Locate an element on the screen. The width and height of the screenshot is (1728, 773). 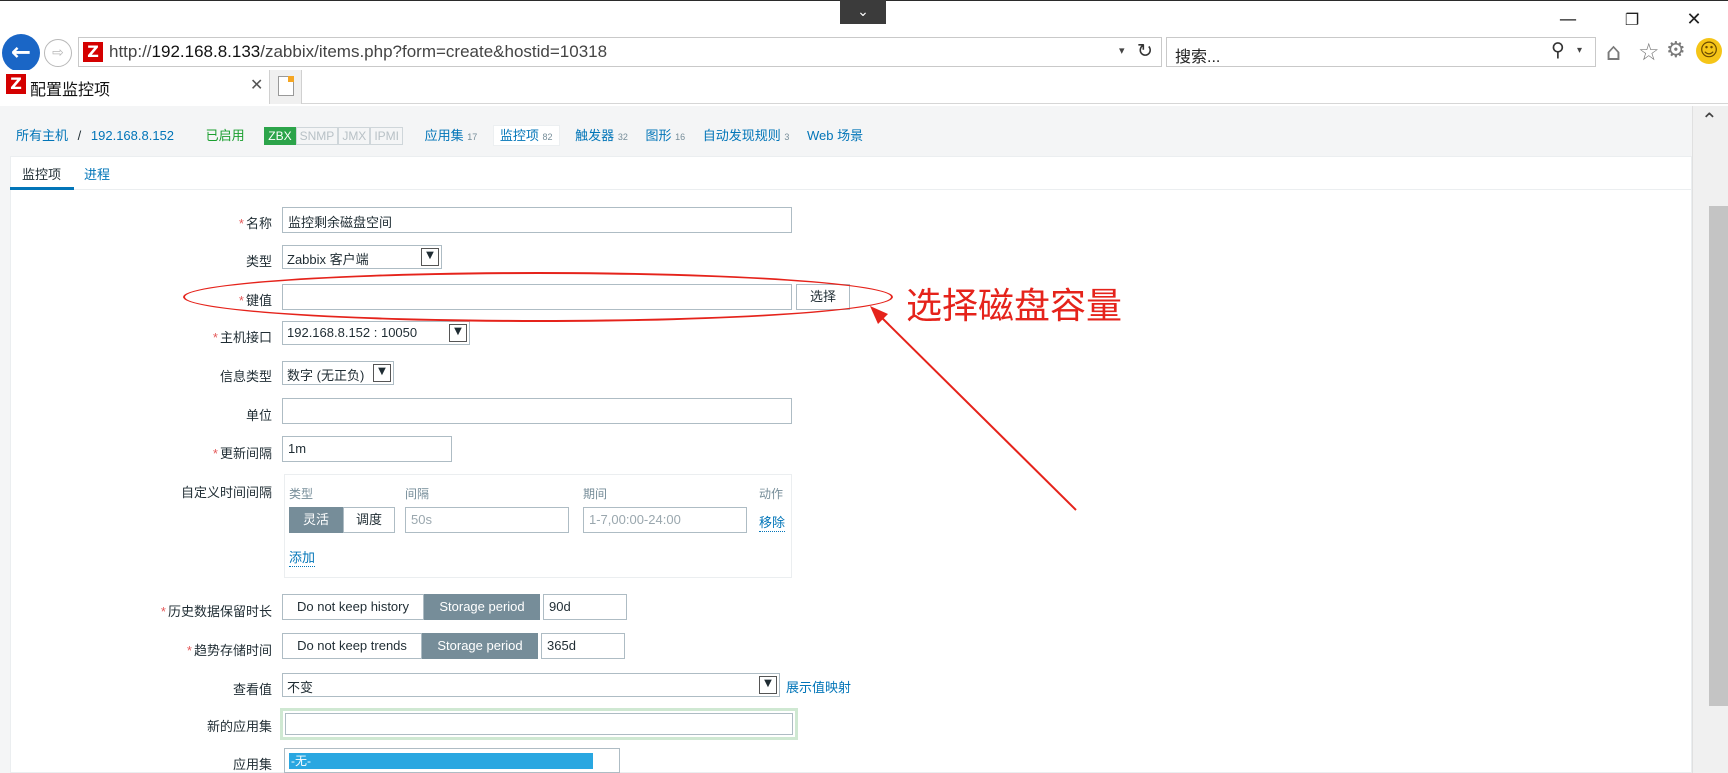
name-input: 监控剩余磁盘空间 is located at coordinates (537, 220).